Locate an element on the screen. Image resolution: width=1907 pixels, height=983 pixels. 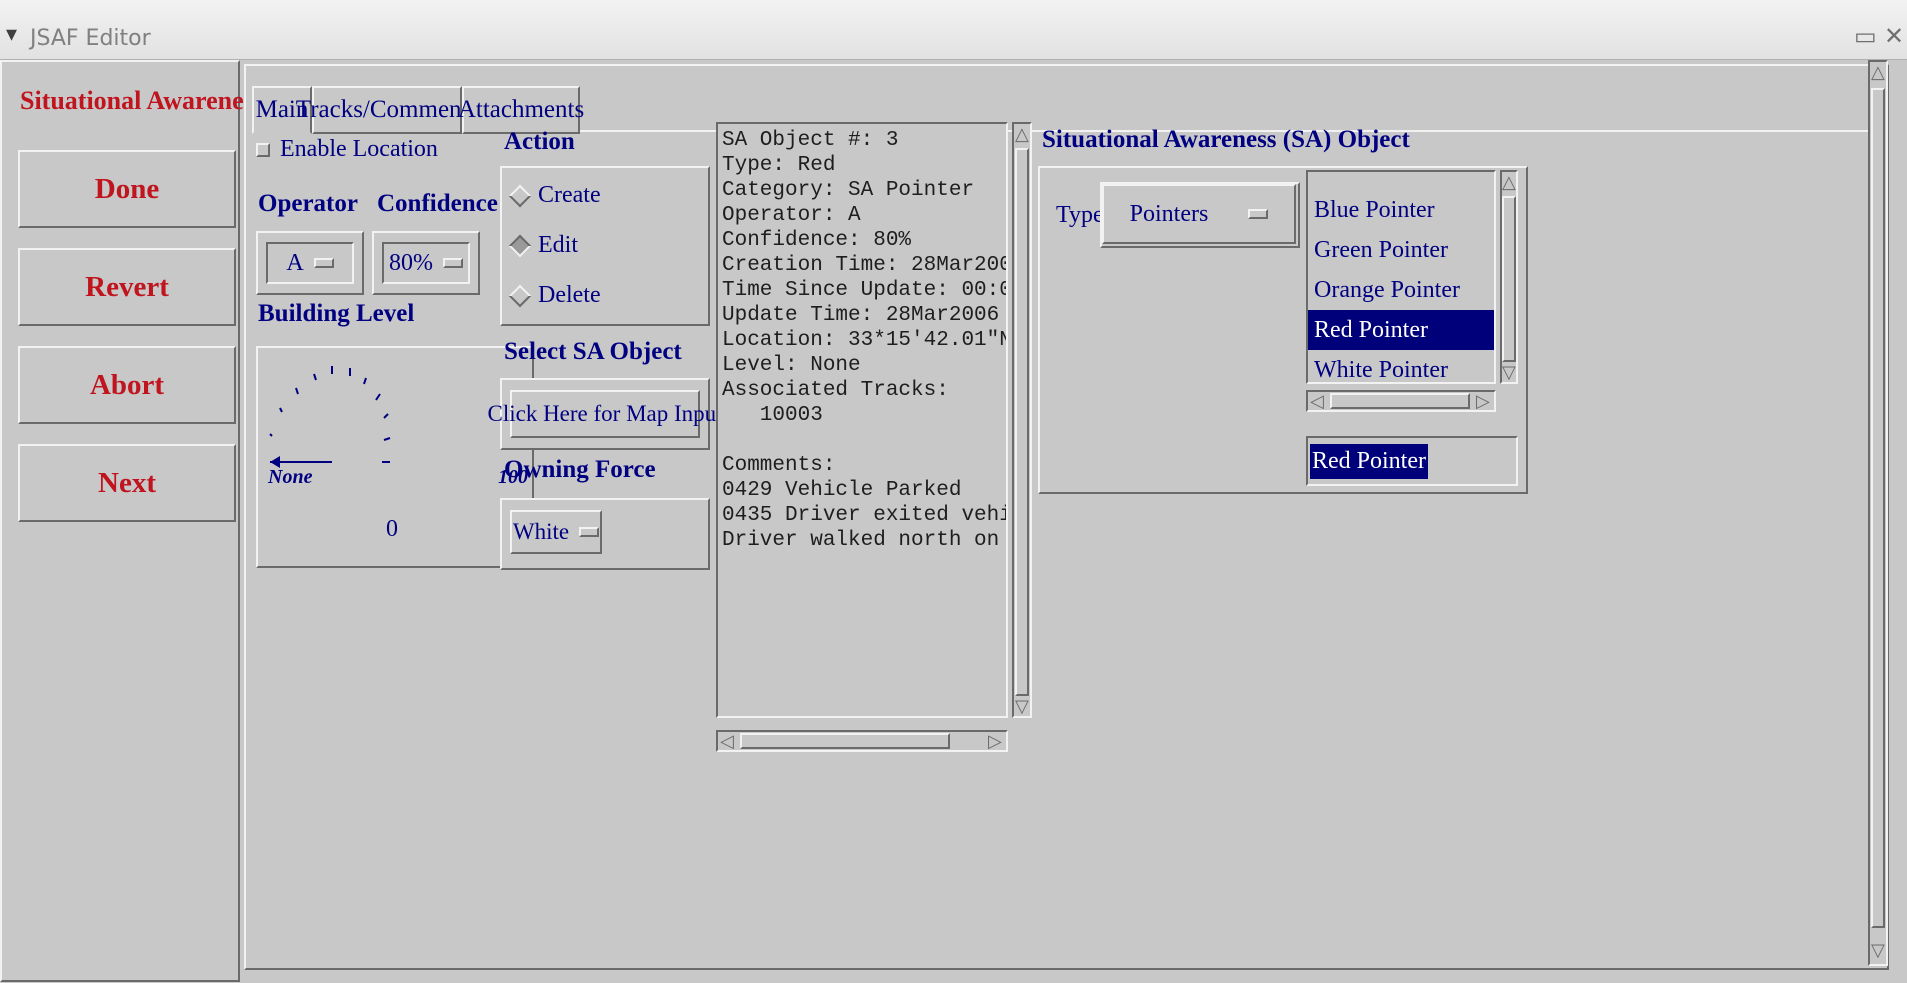
window-vertical-scrollbar: △ ▽ is located at coordinates (1878, 513).